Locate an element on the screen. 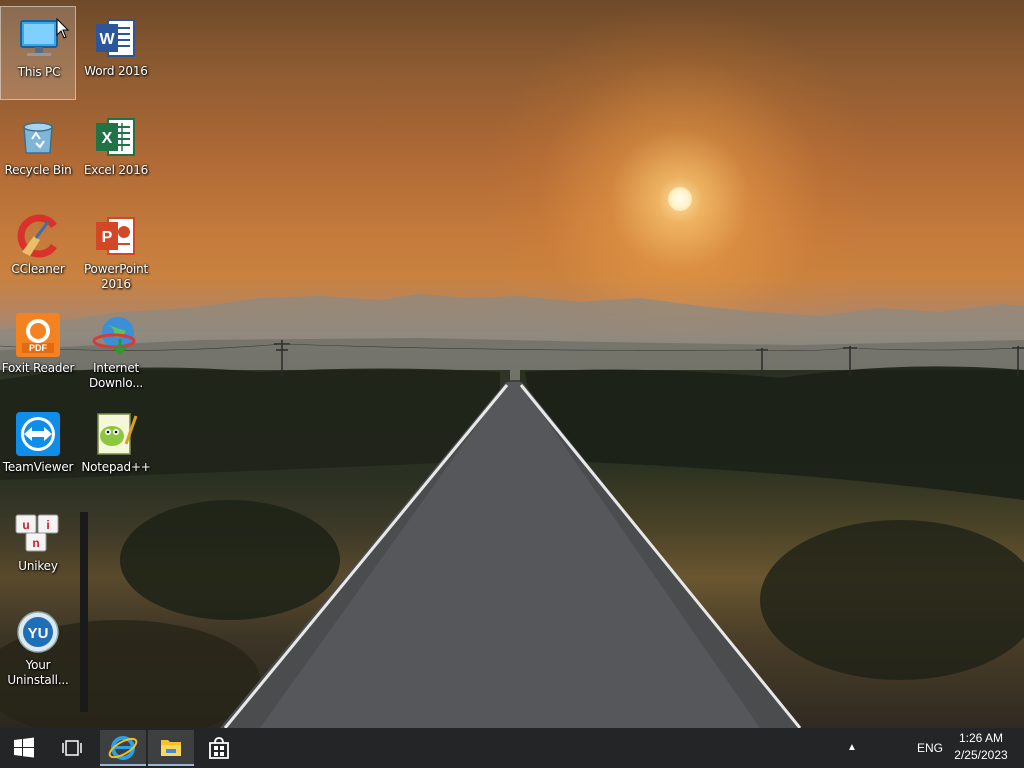 This screenshot has width=1024, height=773. input-language-indicator: ENG is located at coordinates (930, 748).